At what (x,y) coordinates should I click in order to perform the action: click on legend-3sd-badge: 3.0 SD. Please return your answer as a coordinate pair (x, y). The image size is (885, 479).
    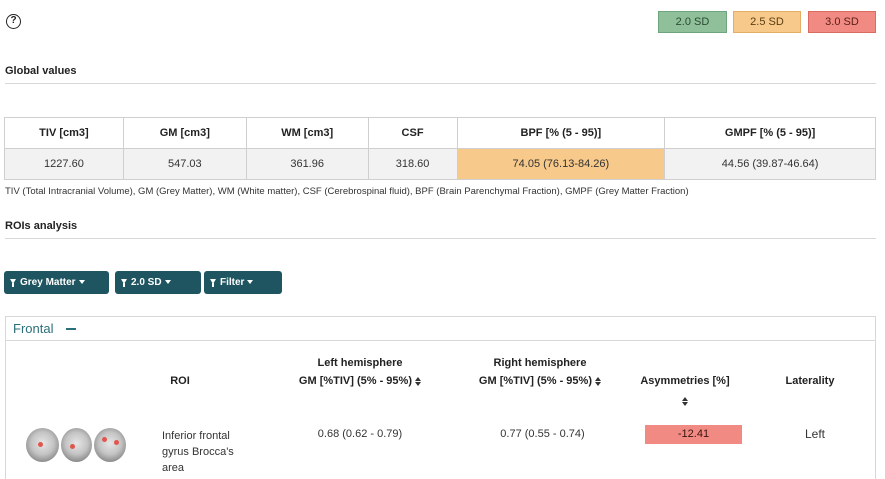
    Looking at the image, I should click on (842, 22).